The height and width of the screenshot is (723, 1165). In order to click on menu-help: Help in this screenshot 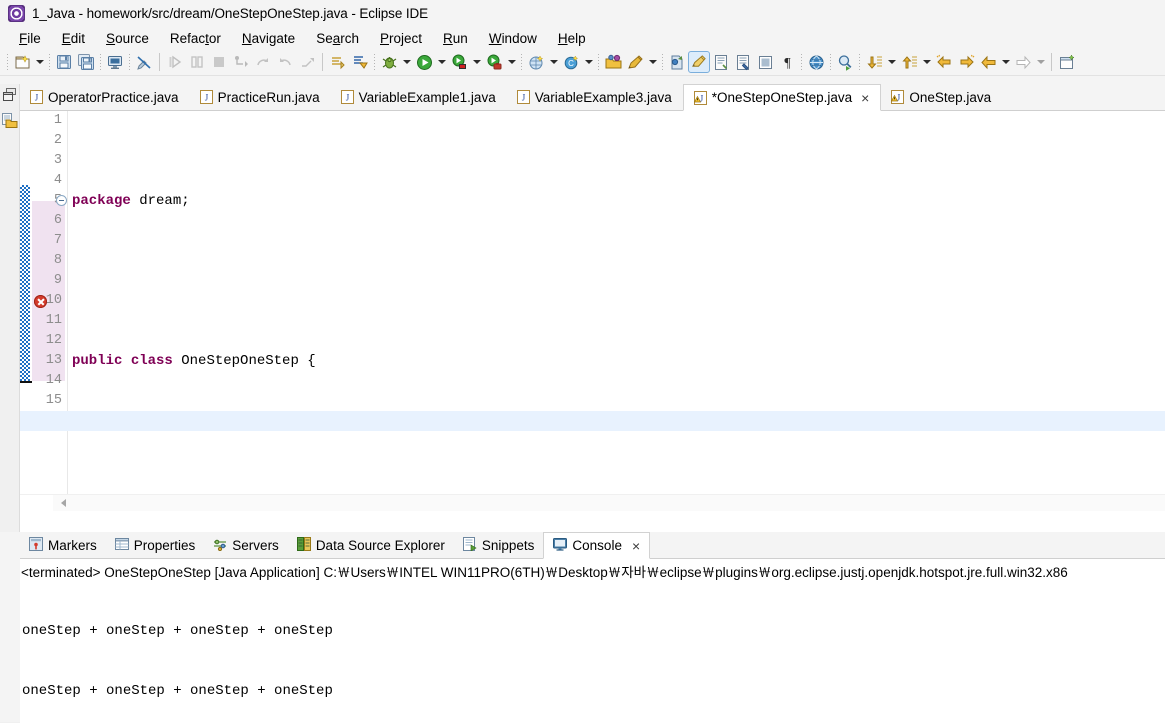, I will do `click(572, 38)`.